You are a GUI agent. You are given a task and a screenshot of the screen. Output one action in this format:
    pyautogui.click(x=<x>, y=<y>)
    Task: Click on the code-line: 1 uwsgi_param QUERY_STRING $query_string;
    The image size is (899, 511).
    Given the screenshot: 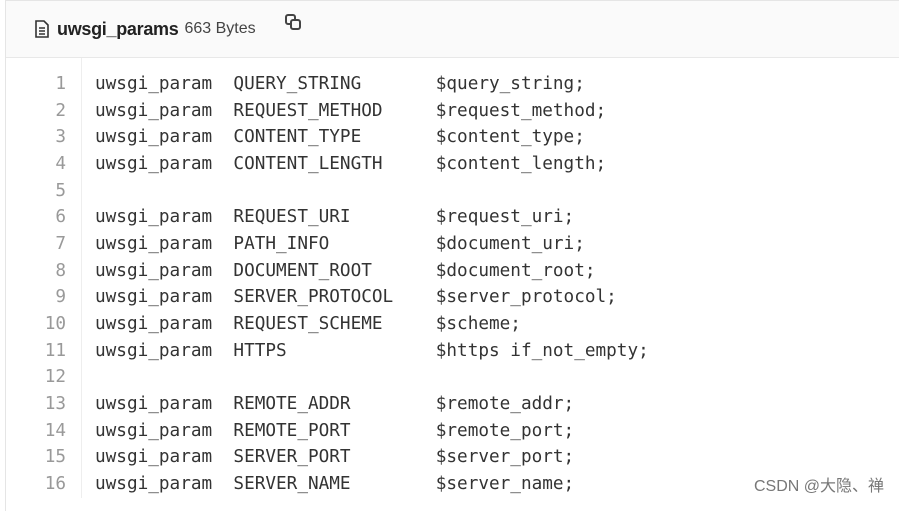 What is the action you would take?
    pyautogui.click(x=452, y=84)
    